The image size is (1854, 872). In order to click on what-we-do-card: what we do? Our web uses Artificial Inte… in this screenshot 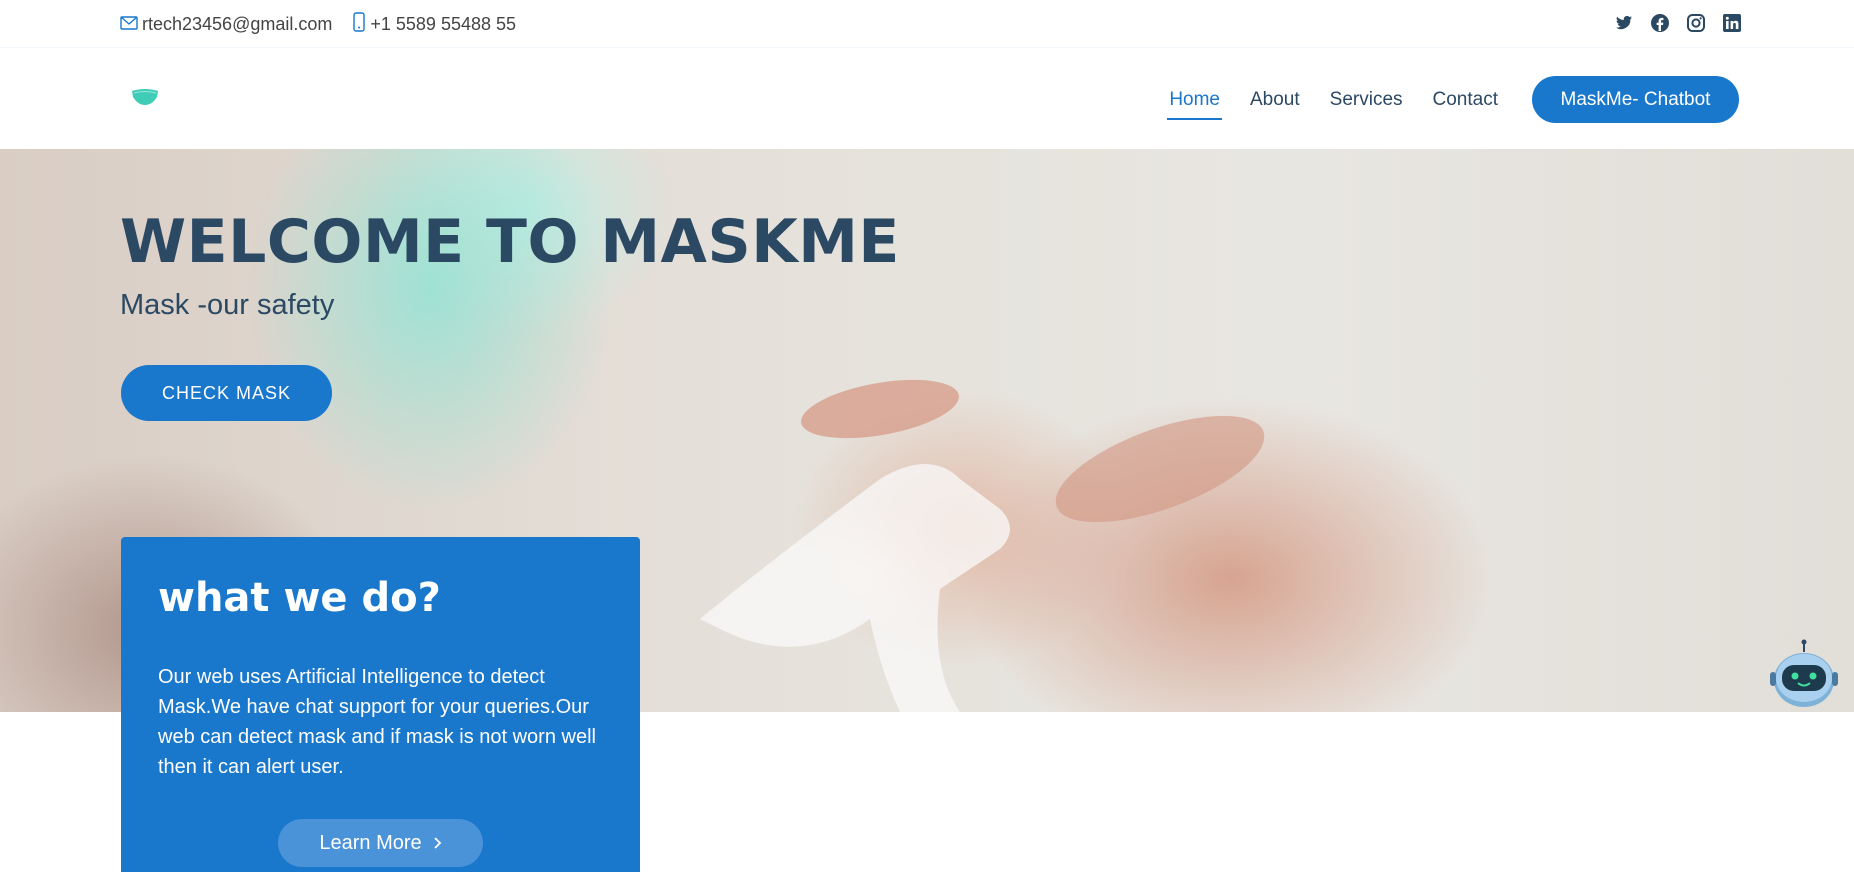, I will do `click(380, 704)`.